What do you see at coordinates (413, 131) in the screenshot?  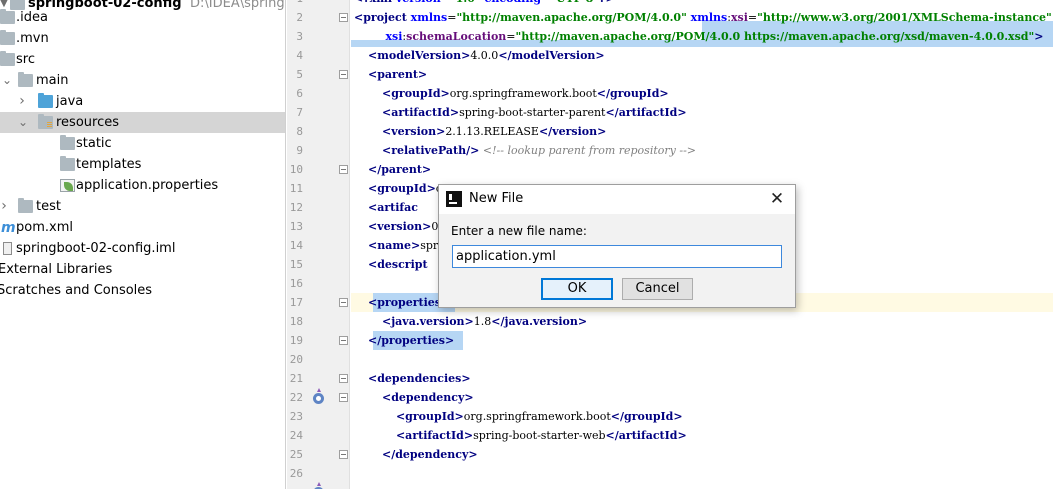 I see `code-token: <version>` at bounding box center [413, 131].